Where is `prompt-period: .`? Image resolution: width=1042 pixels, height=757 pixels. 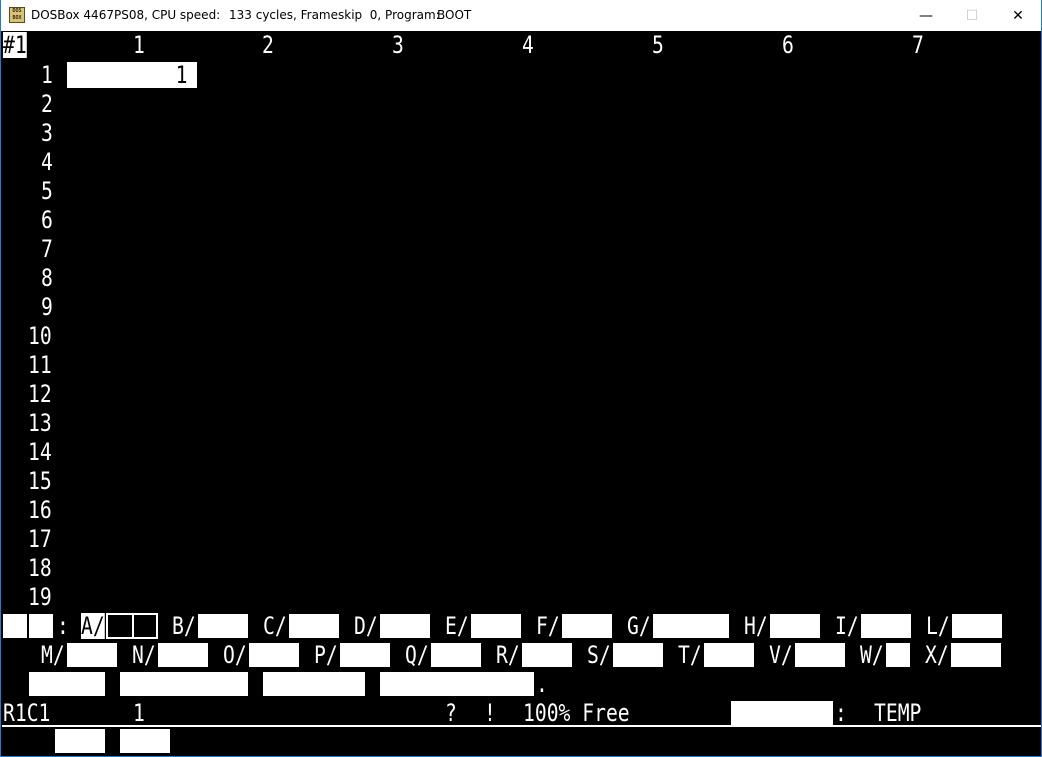
prompt-period: . is located at coordinates (542, 684).